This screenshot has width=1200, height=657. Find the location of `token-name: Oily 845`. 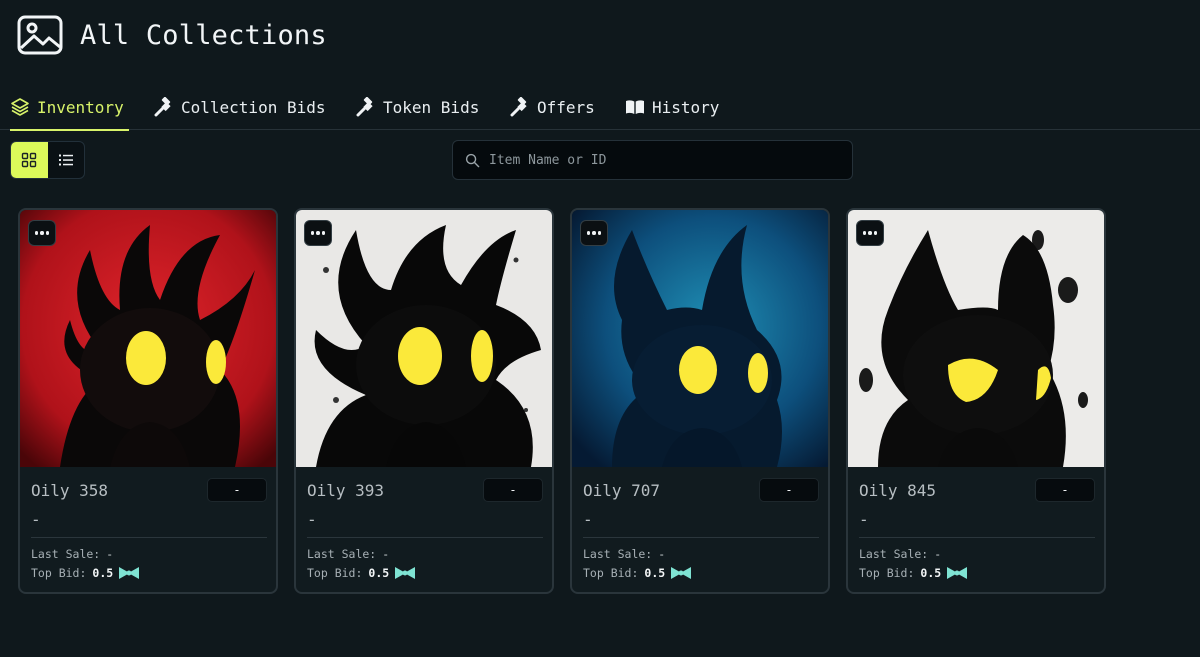

token-name: Oily 845 is located at coordinates (898, 490).